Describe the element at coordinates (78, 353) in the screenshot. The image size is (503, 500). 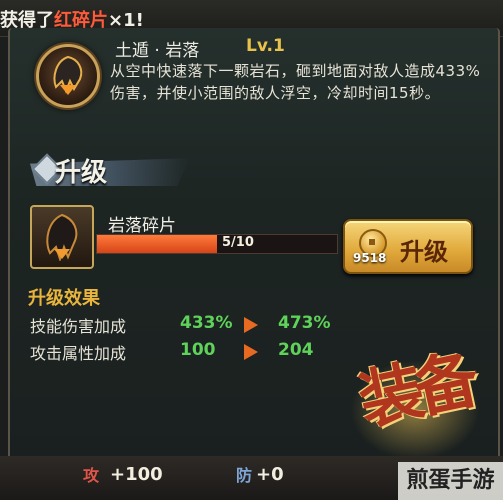
I see `effect-label: 攻击属性加成` at that location.